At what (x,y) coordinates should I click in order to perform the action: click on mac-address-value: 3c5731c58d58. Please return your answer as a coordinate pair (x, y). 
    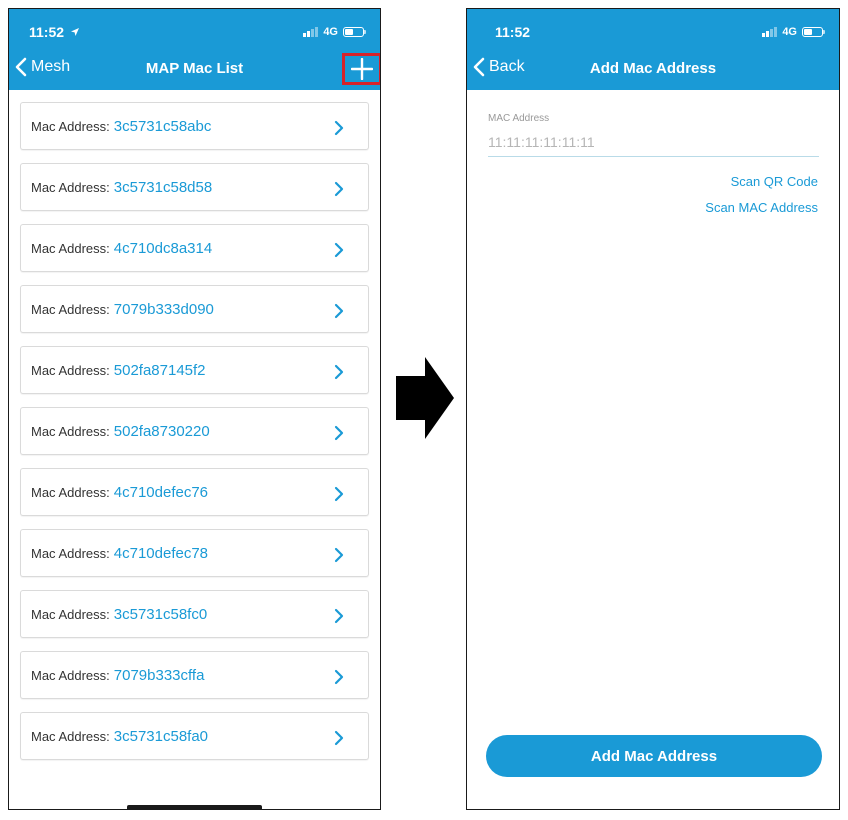
    Looking at the image, I should click on (163, 187).